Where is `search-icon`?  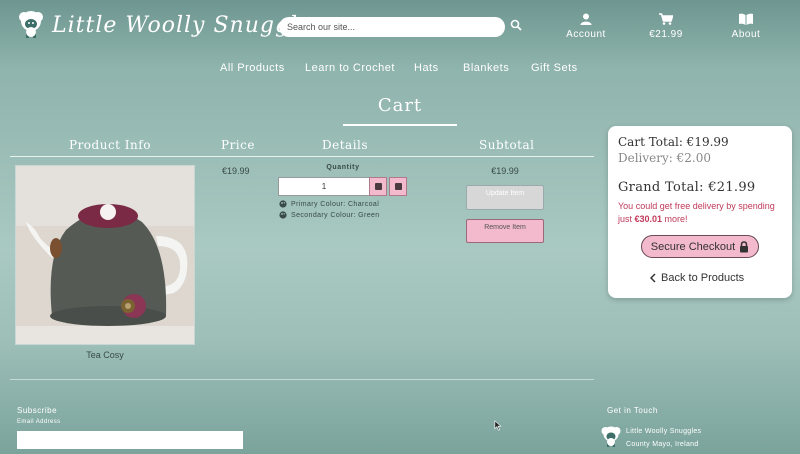
search-icon is located at coordinates (516, 25).